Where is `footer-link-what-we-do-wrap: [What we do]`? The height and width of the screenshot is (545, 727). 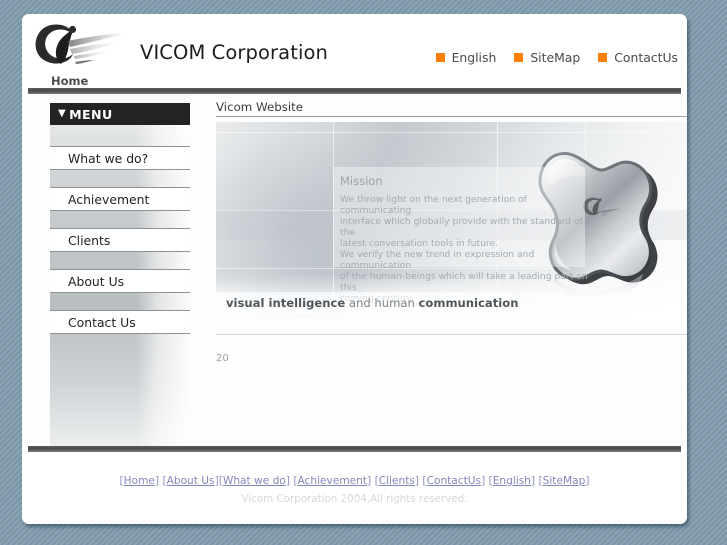 footer-link-what-we-do-wrap: [What we do] is located at coordinates (254, 481).